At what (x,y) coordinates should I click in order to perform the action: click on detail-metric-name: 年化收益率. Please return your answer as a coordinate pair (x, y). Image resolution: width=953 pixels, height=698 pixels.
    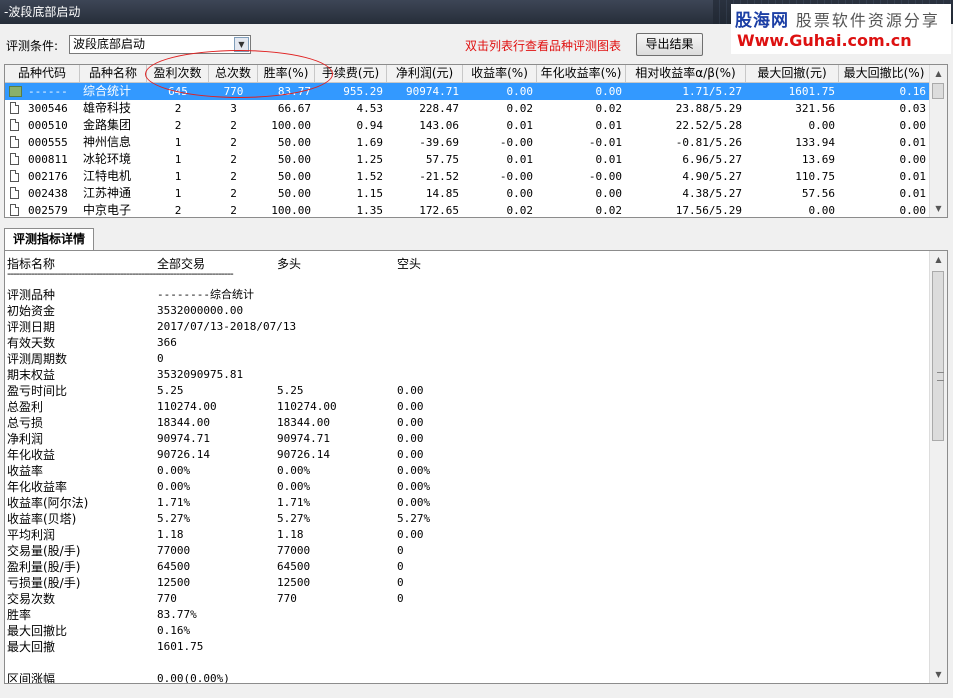
    Looking at the image, I should click on (37, 487).